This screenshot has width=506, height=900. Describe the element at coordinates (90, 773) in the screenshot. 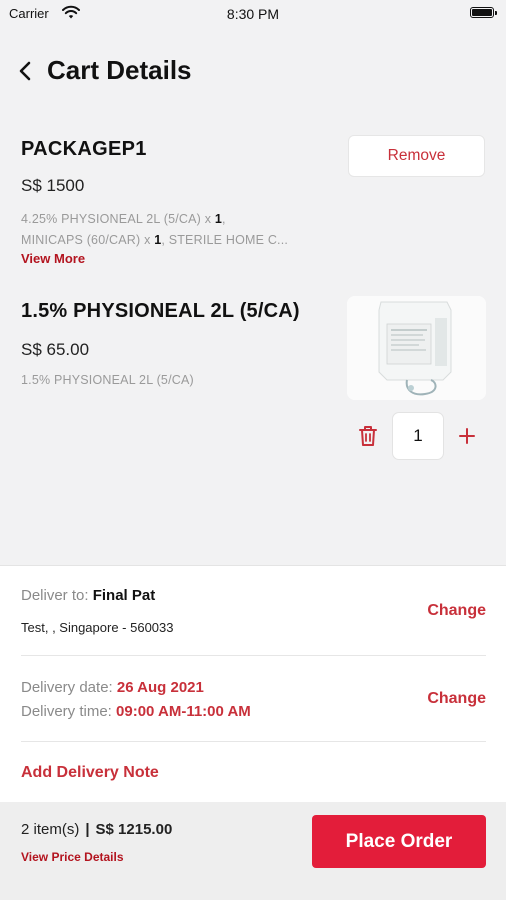

I see `add-delivery-note-button: Add Delivery Note` at that location.